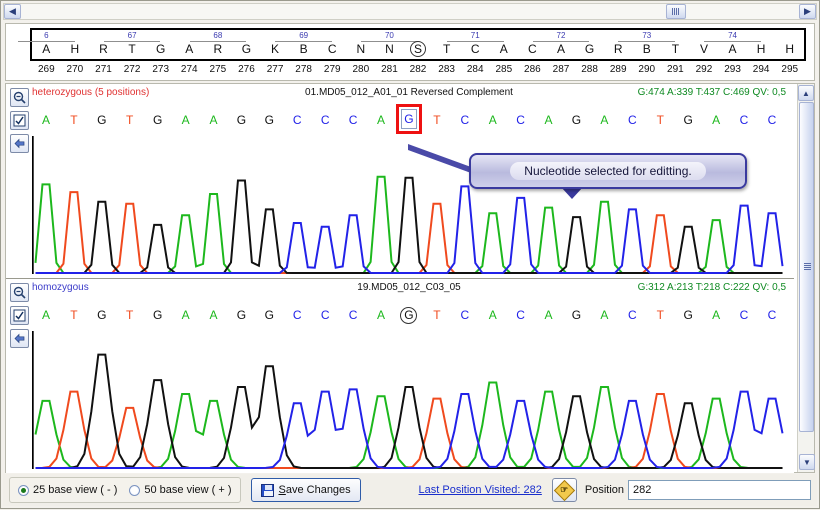 Image resolution: width=820 pixels, height=510 pixels. I want to click on vertical-scroll-track, so click(806, 278).